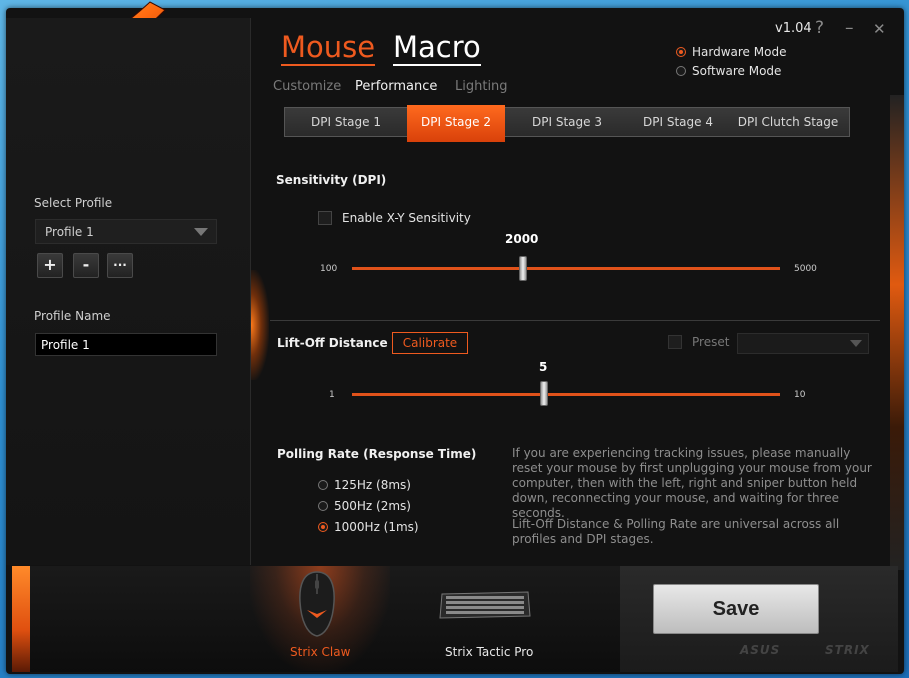  I want to click on software-mode-option: Software Mode, so click(728, 71).